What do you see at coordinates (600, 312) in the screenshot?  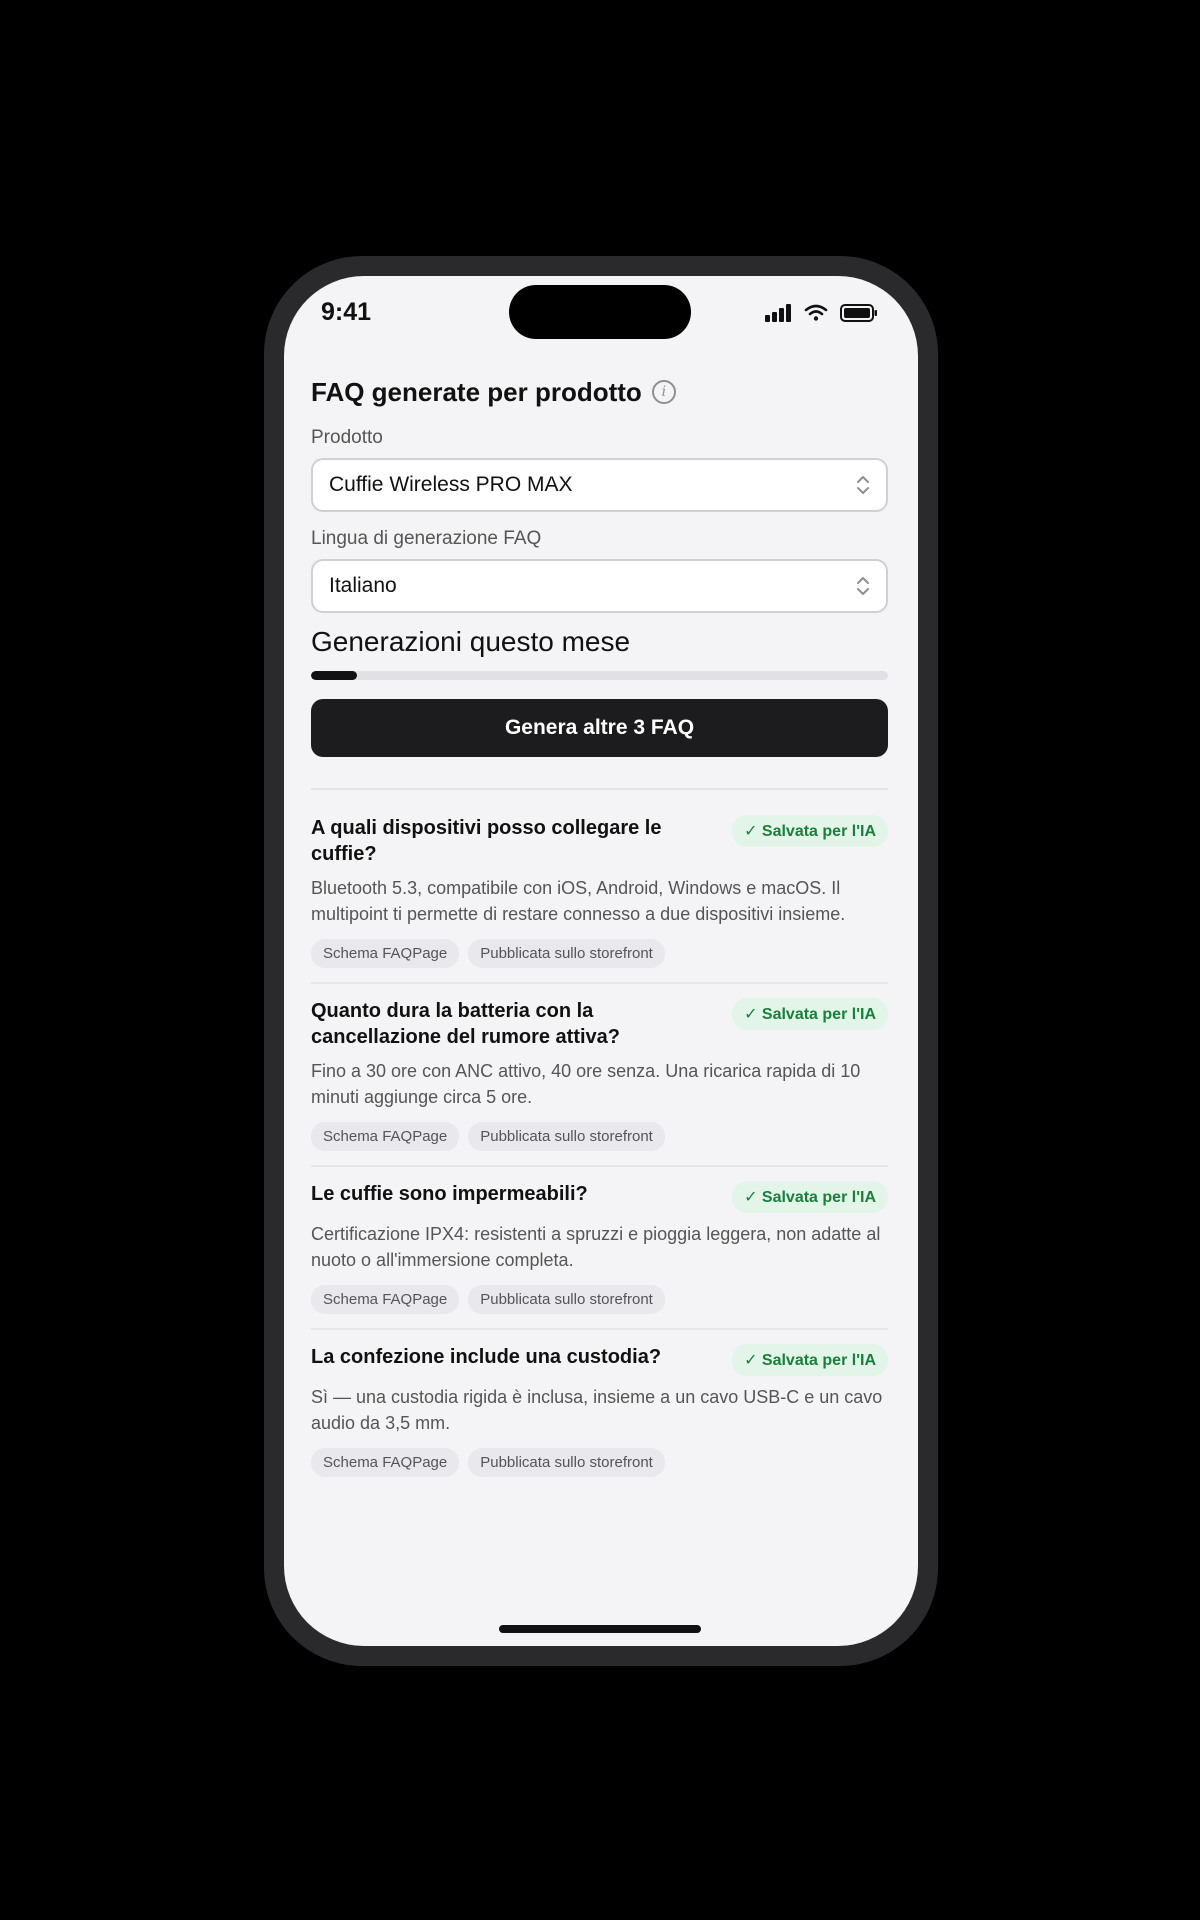 I see `dynamic-island` at bounding box center [600, 312].